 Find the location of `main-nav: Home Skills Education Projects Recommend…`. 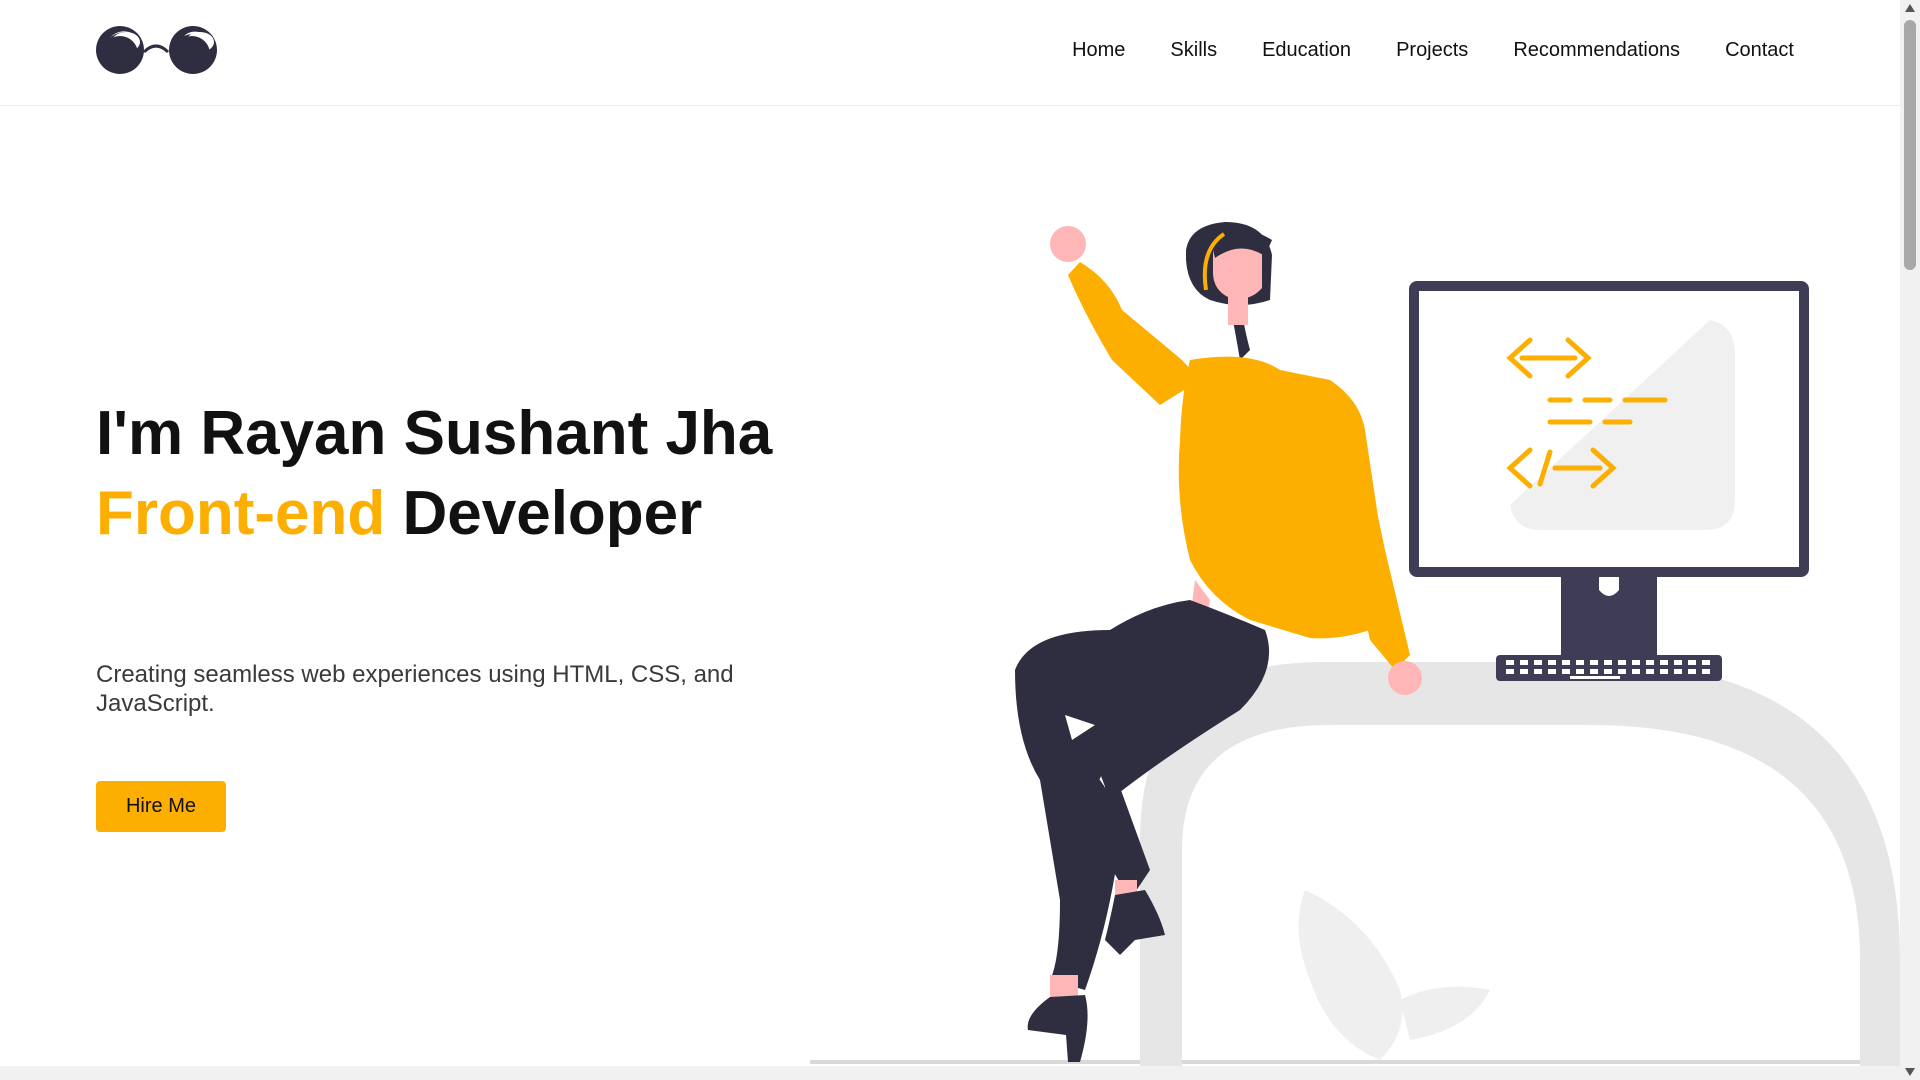

main-nav: Home Skills Education Projects Recommend… is located at coordinates (1433, 50).